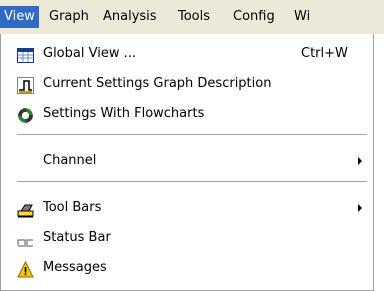  Describe the element at coordinates (19, 17) in the screenshot. I see `menubar-view: View` at that location.